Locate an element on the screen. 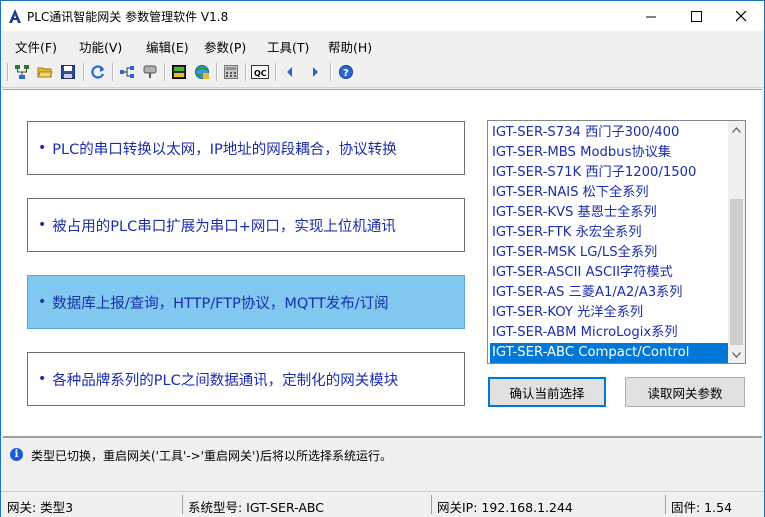 This screenshot has width=765, height=517. topology-icon is located at coordinates (127, 72).